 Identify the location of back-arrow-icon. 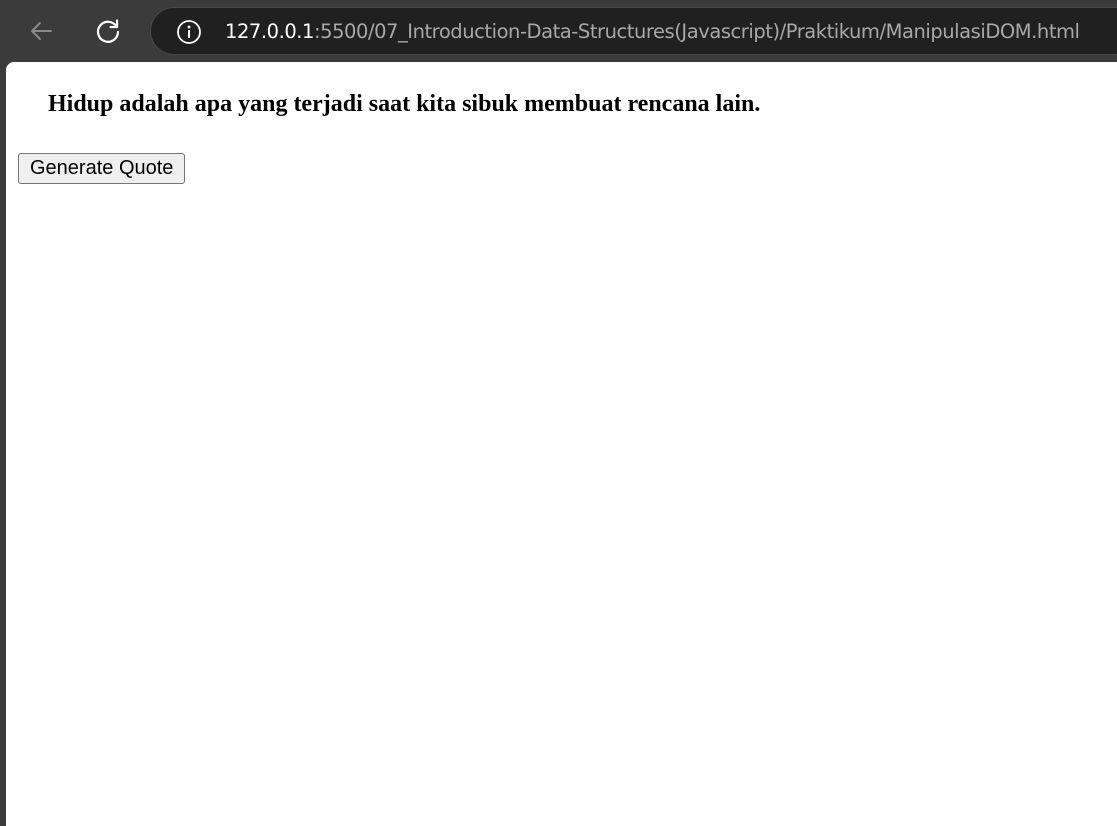
(41, 31).